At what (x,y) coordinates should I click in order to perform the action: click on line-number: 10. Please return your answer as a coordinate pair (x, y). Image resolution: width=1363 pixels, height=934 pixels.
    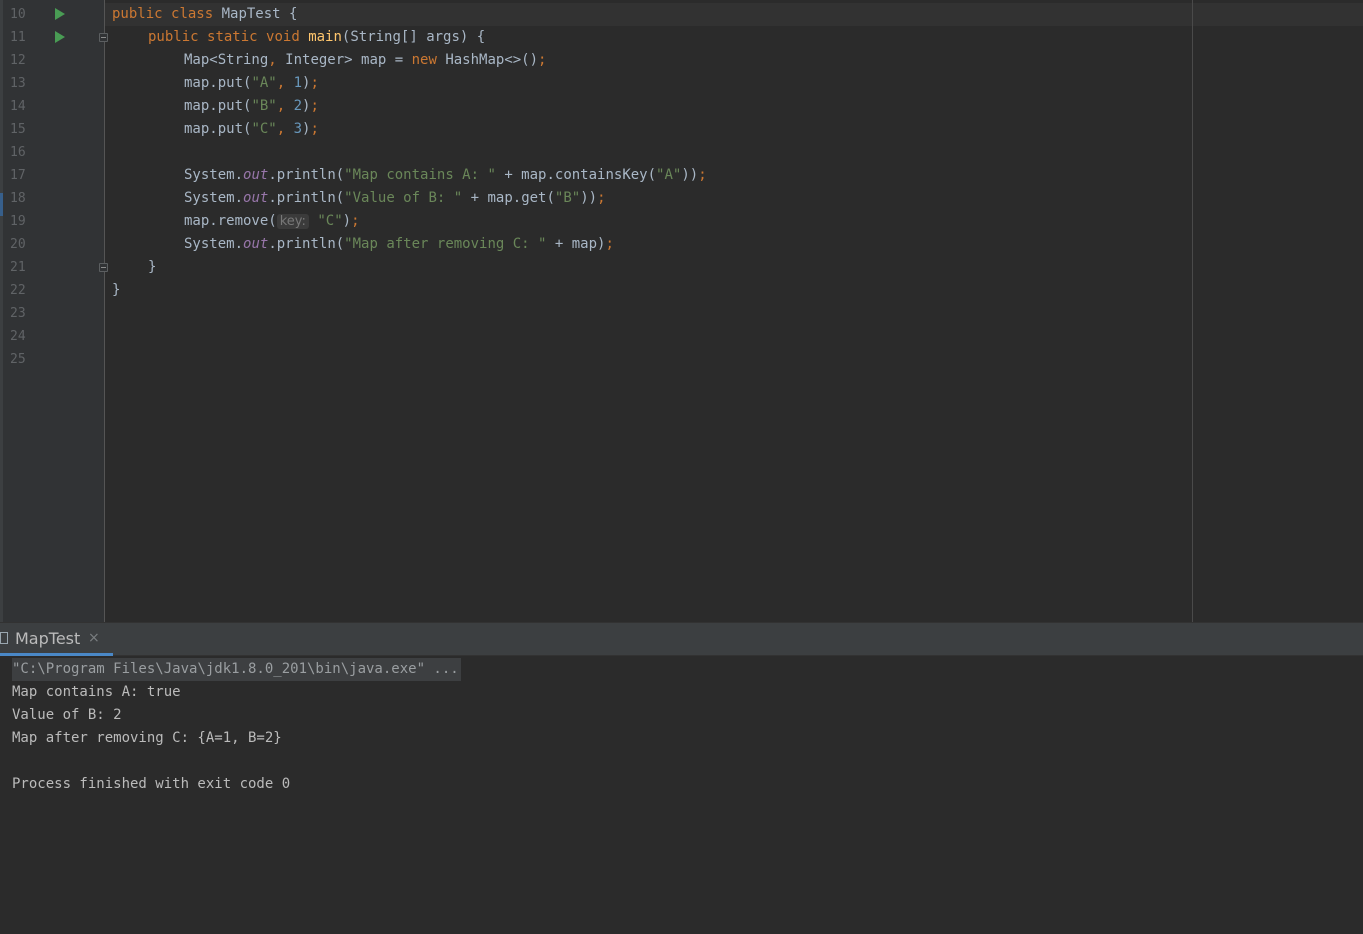
    Looking at the image, I should click on (18, 14).